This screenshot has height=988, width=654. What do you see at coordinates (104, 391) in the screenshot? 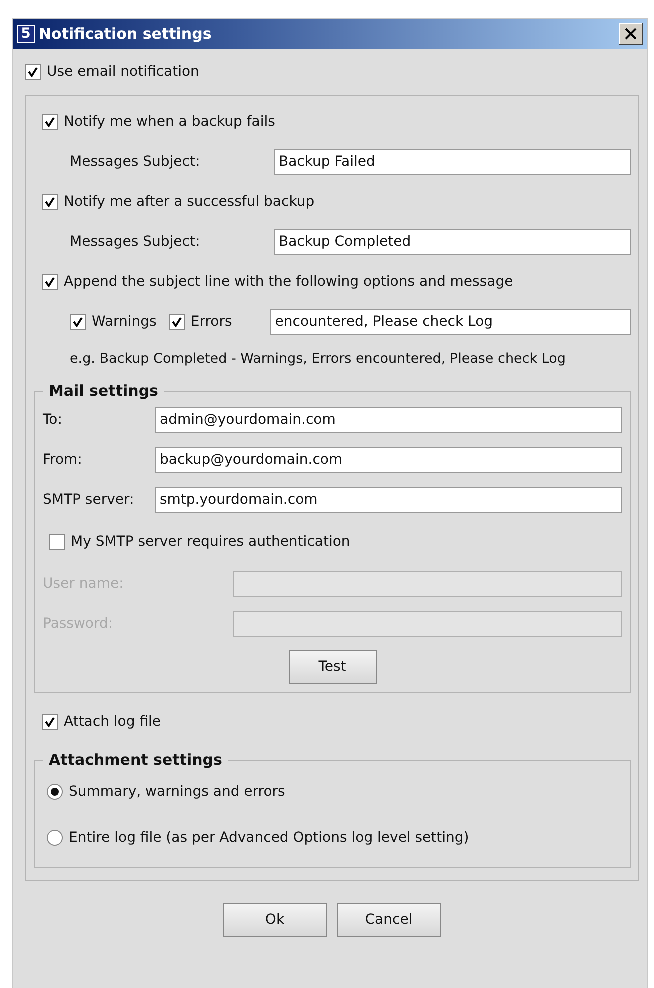
I see `group-title: Mail settings` at bounding box center [104, 391].